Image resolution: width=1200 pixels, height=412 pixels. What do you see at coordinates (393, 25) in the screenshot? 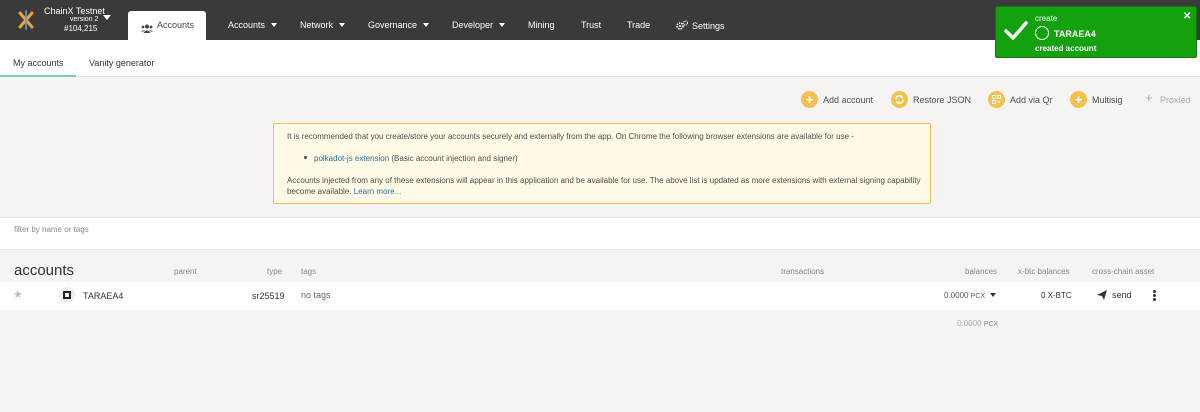
I see `nav-governance-label: Governance` at bounding box center [393, 25].